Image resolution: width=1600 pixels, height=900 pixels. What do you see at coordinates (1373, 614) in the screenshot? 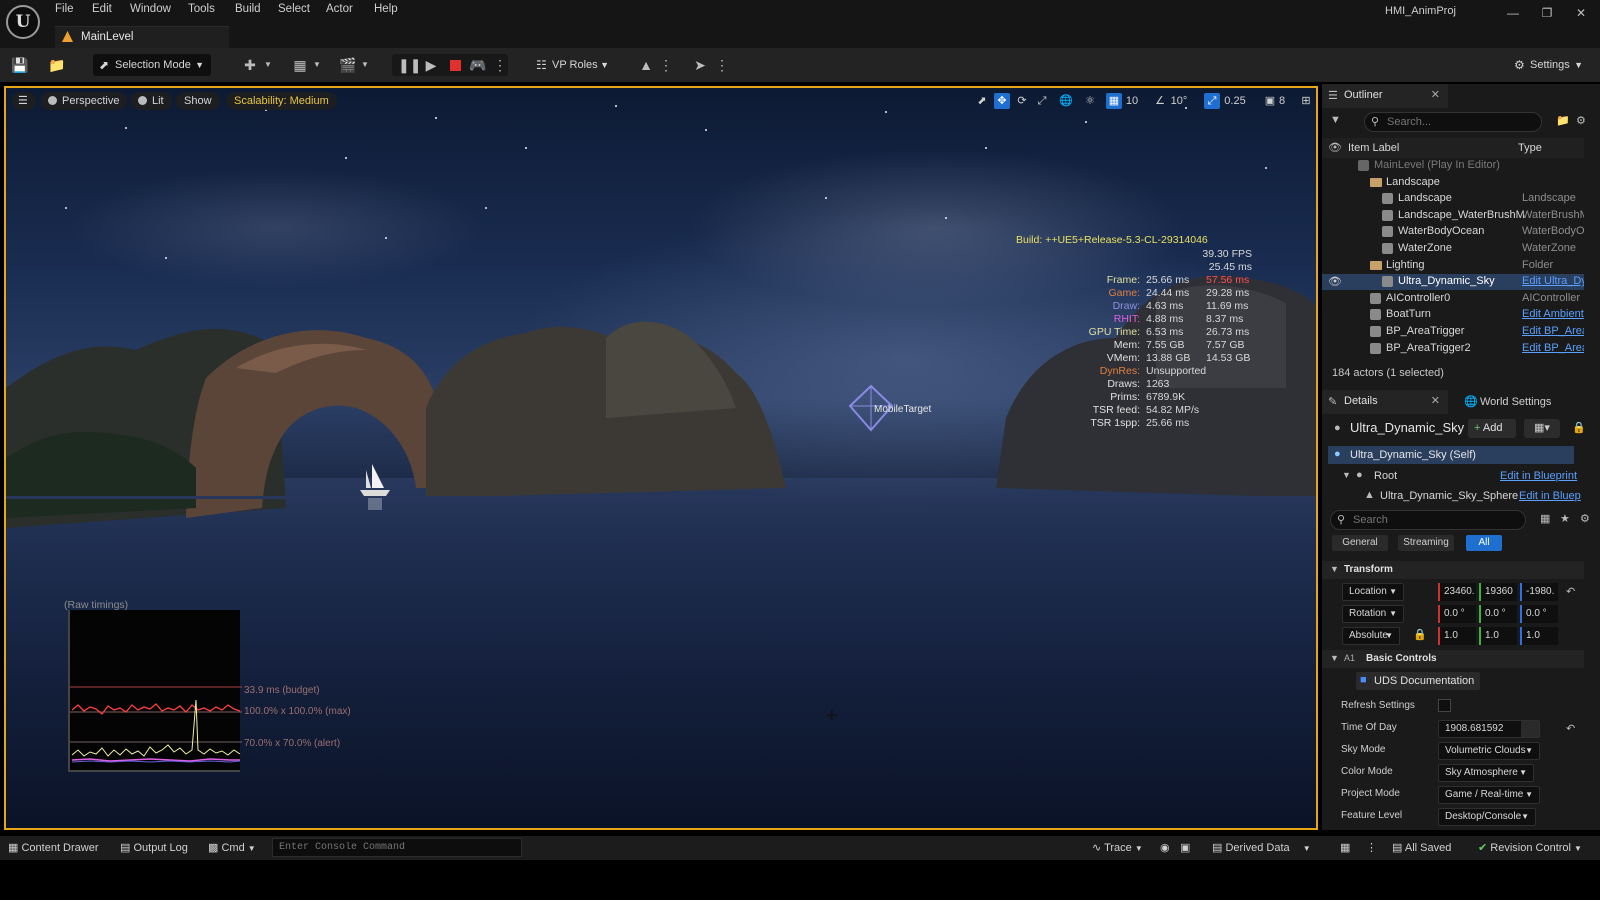
I see `rotation-dropdown: Rotation ▼` at bounding box center [1373, 614].